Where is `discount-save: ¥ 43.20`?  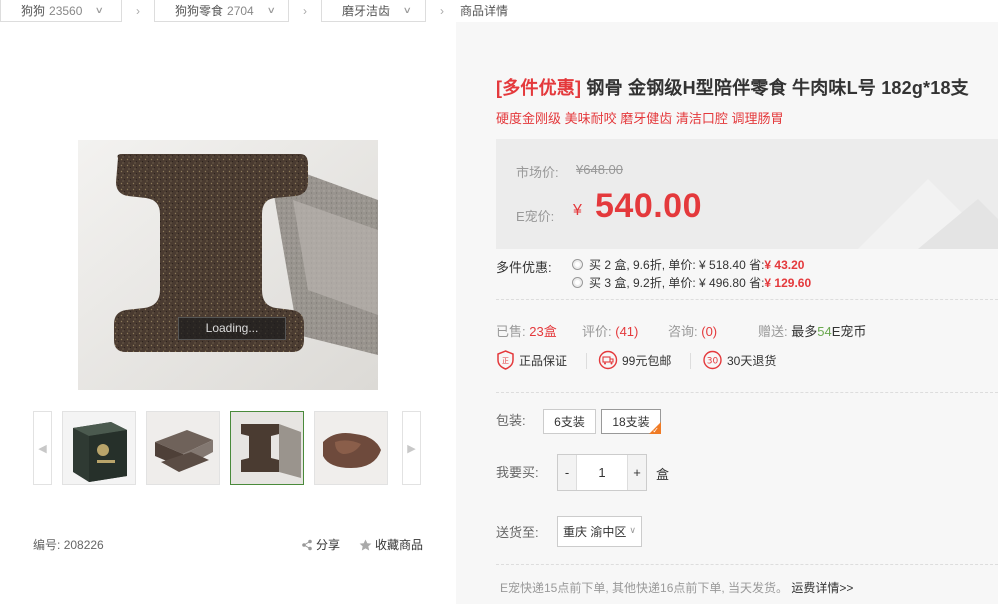 discount-save: ¥ 43.20 is located at coordinates (784, 264).